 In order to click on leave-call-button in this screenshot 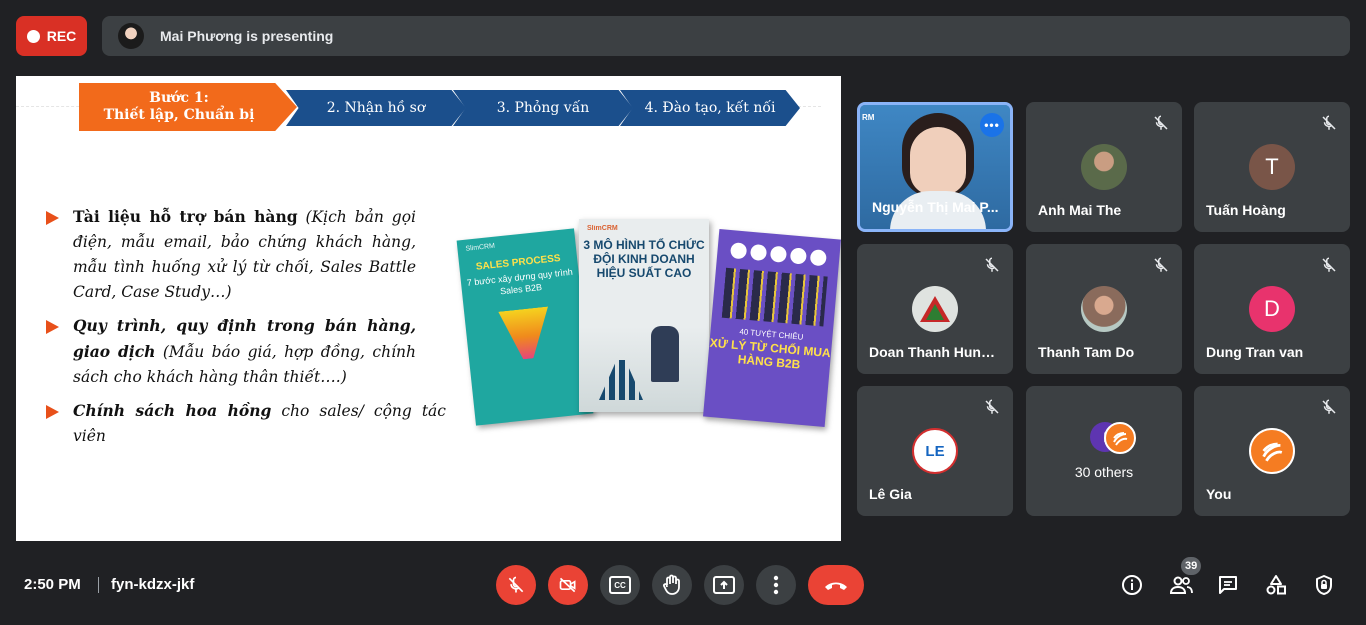, I will do `click(836, 585)`.